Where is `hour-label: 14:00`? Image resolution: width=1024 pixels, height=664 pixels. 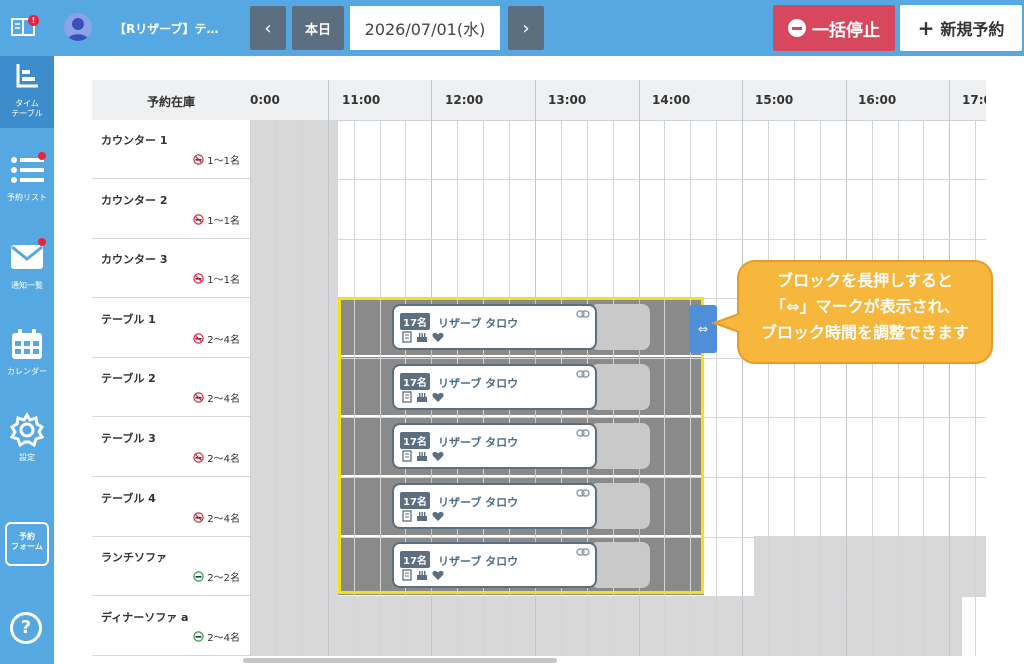
hour-label: 14:00 is located at coordinates (671, 100).